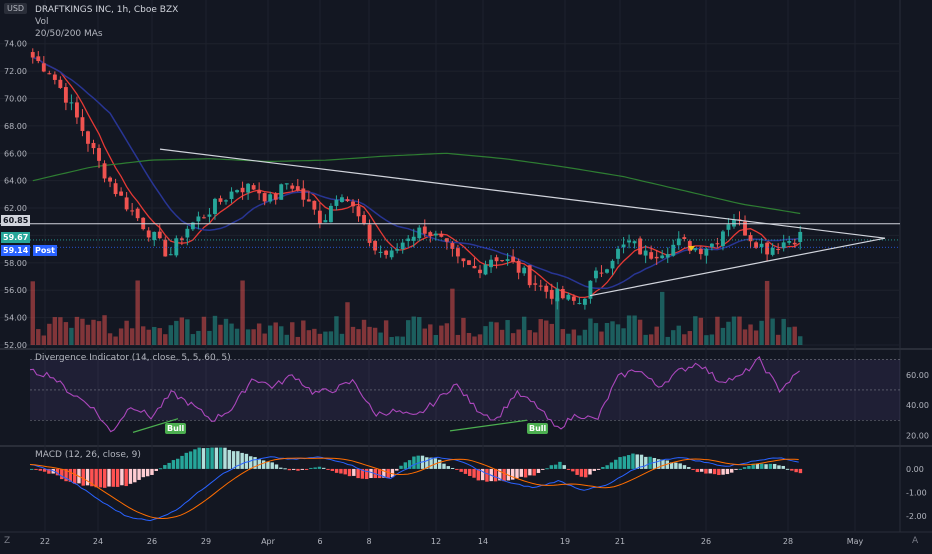 The width and height of the screenshot is (932, 554). I want to click on currency-badge: USD, so click(16, 8).